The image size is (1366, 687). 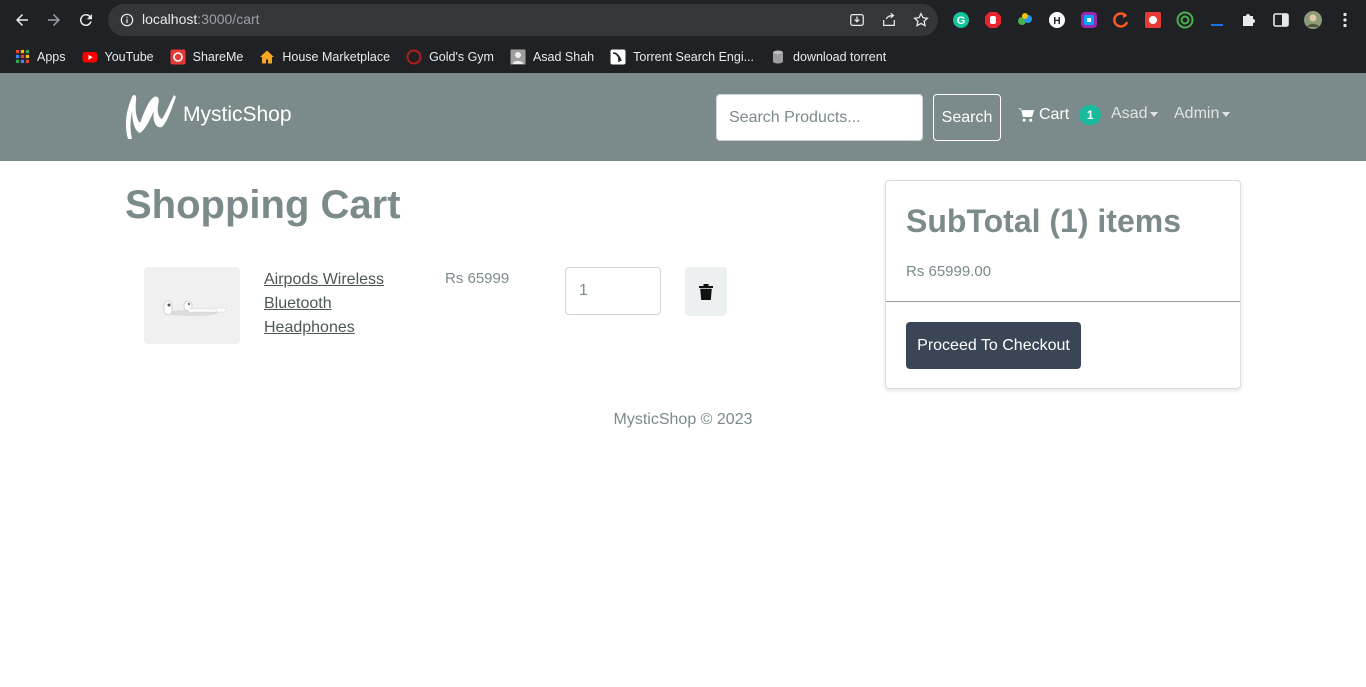 I want to click on url-text: localhost:3000/cart, so click(x=201, y=19).